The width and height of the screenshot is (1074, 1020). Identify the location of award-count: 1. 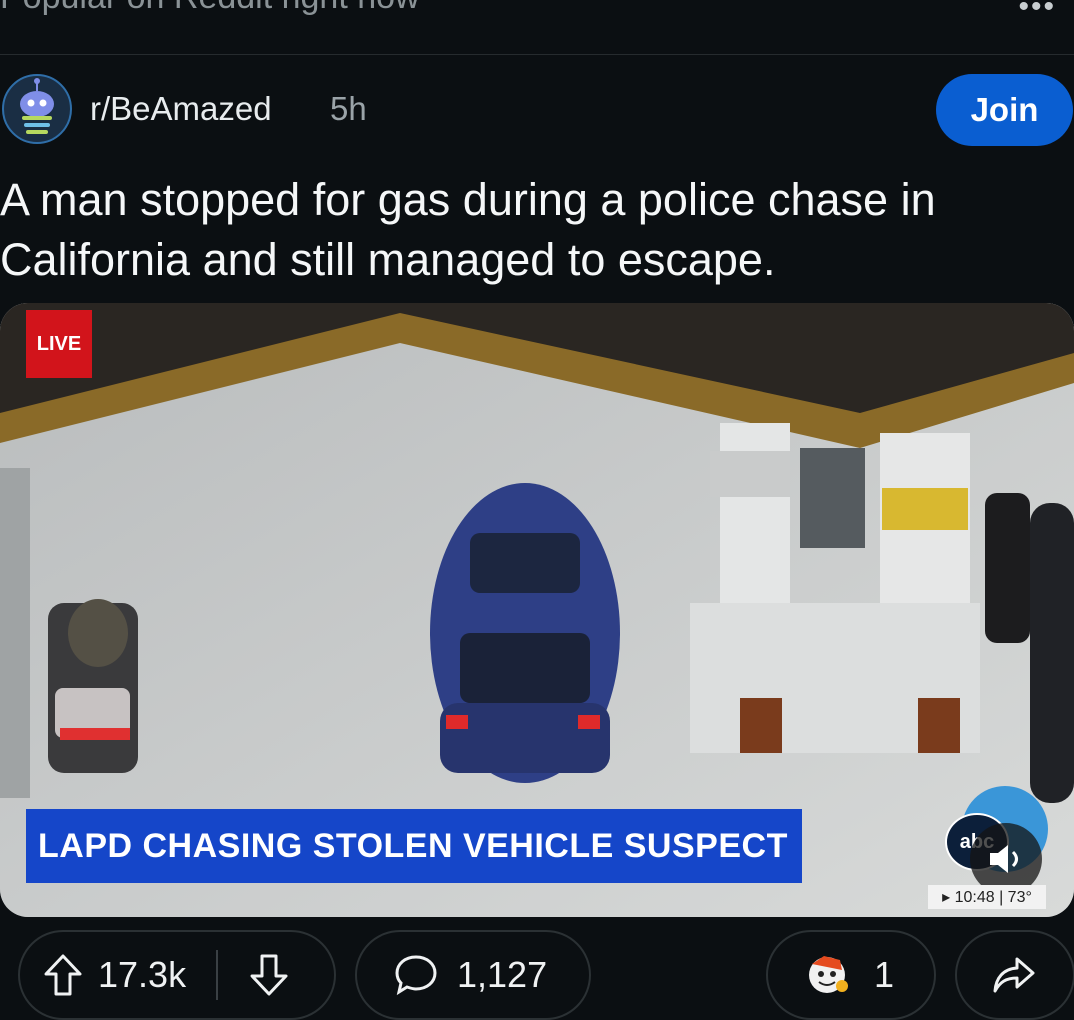
(884, 974).